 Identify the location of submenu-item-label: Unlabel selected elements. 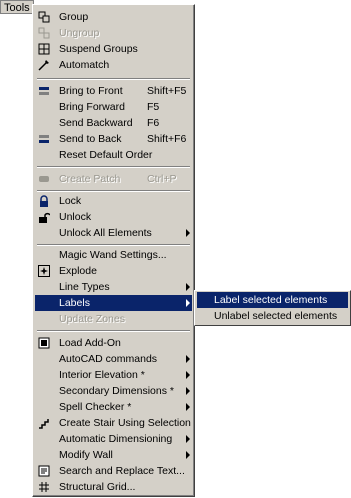
(276, 316).